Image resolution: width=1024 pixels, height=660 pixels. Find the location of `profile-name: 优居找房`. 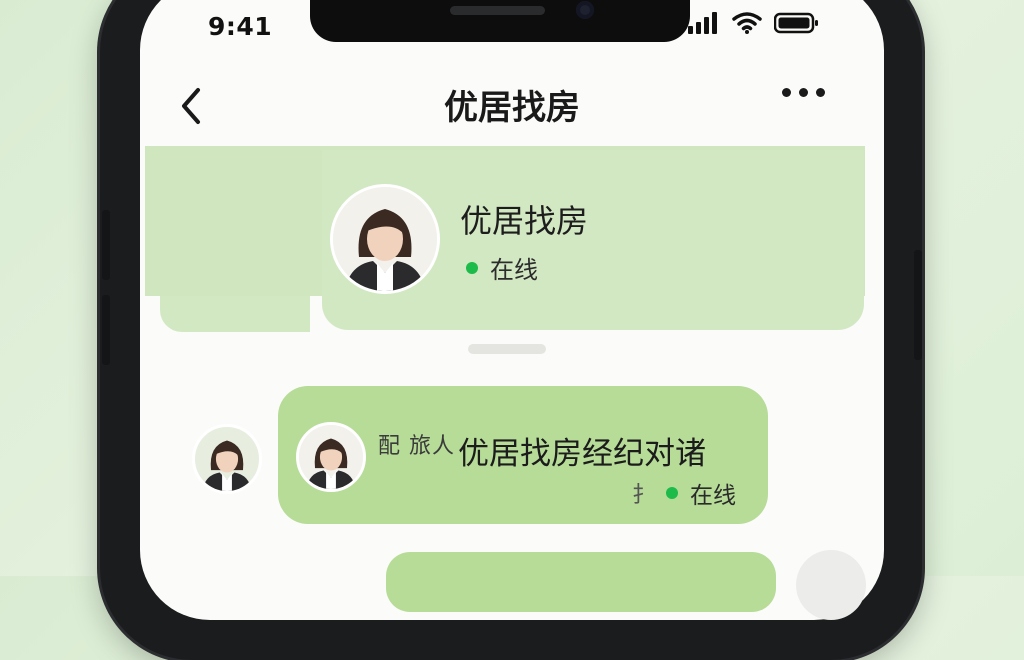

profile-name: 优居找房 is located at coordinates (524, 221).